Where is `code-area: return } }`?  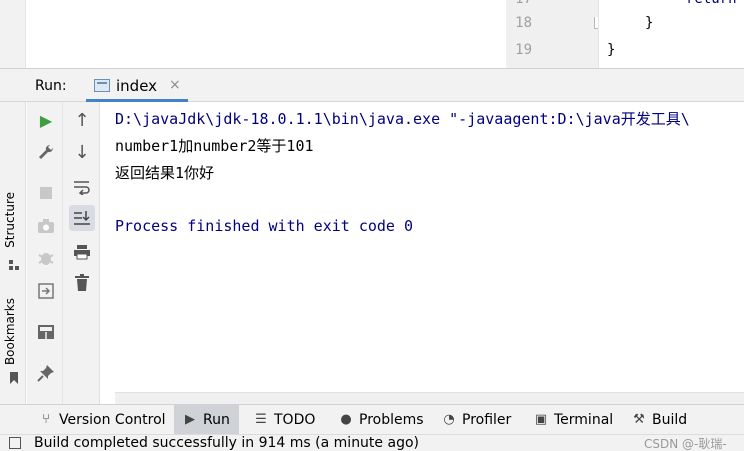
code-area: return } } is located at coordinates (671, 34).